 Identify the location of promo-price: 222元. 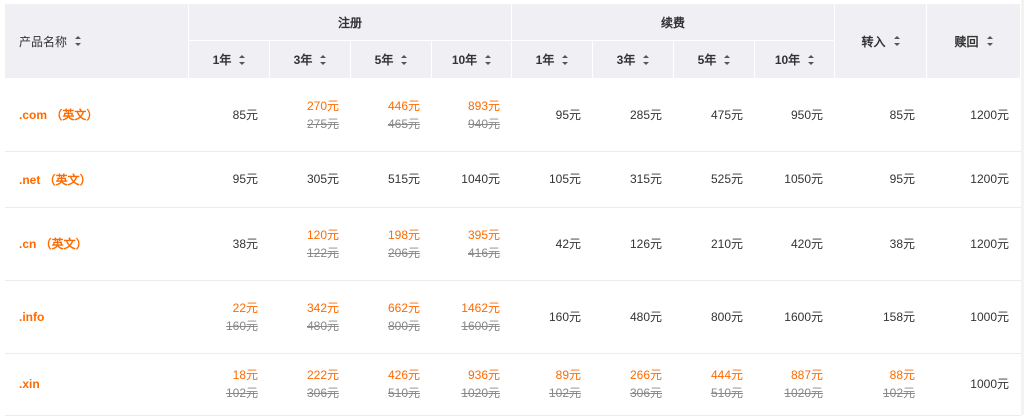
(322, 375).